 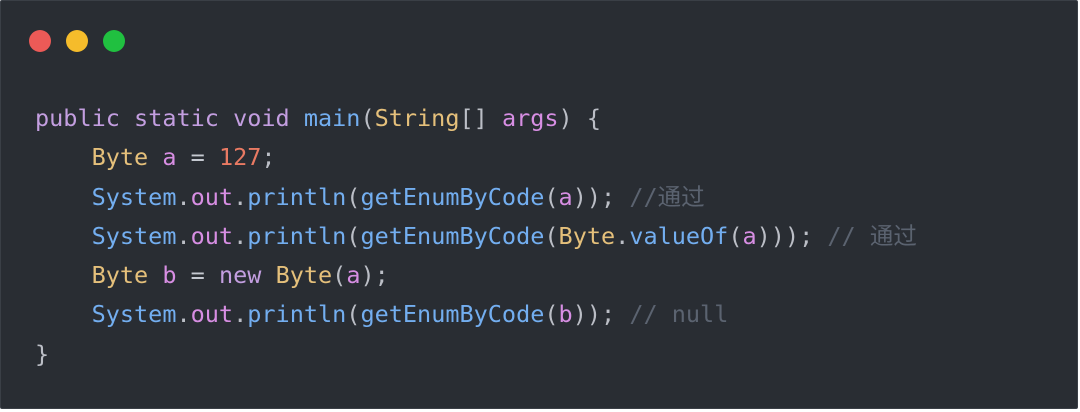 I want to click on code-token: // null, so click(x=679, y=314).